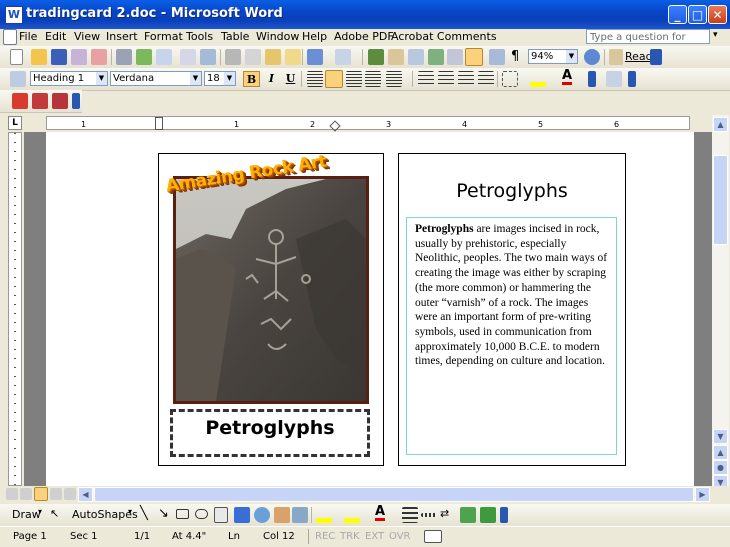 The image size is (730, 547). I want to click on columns-icon, so click(455, 57).